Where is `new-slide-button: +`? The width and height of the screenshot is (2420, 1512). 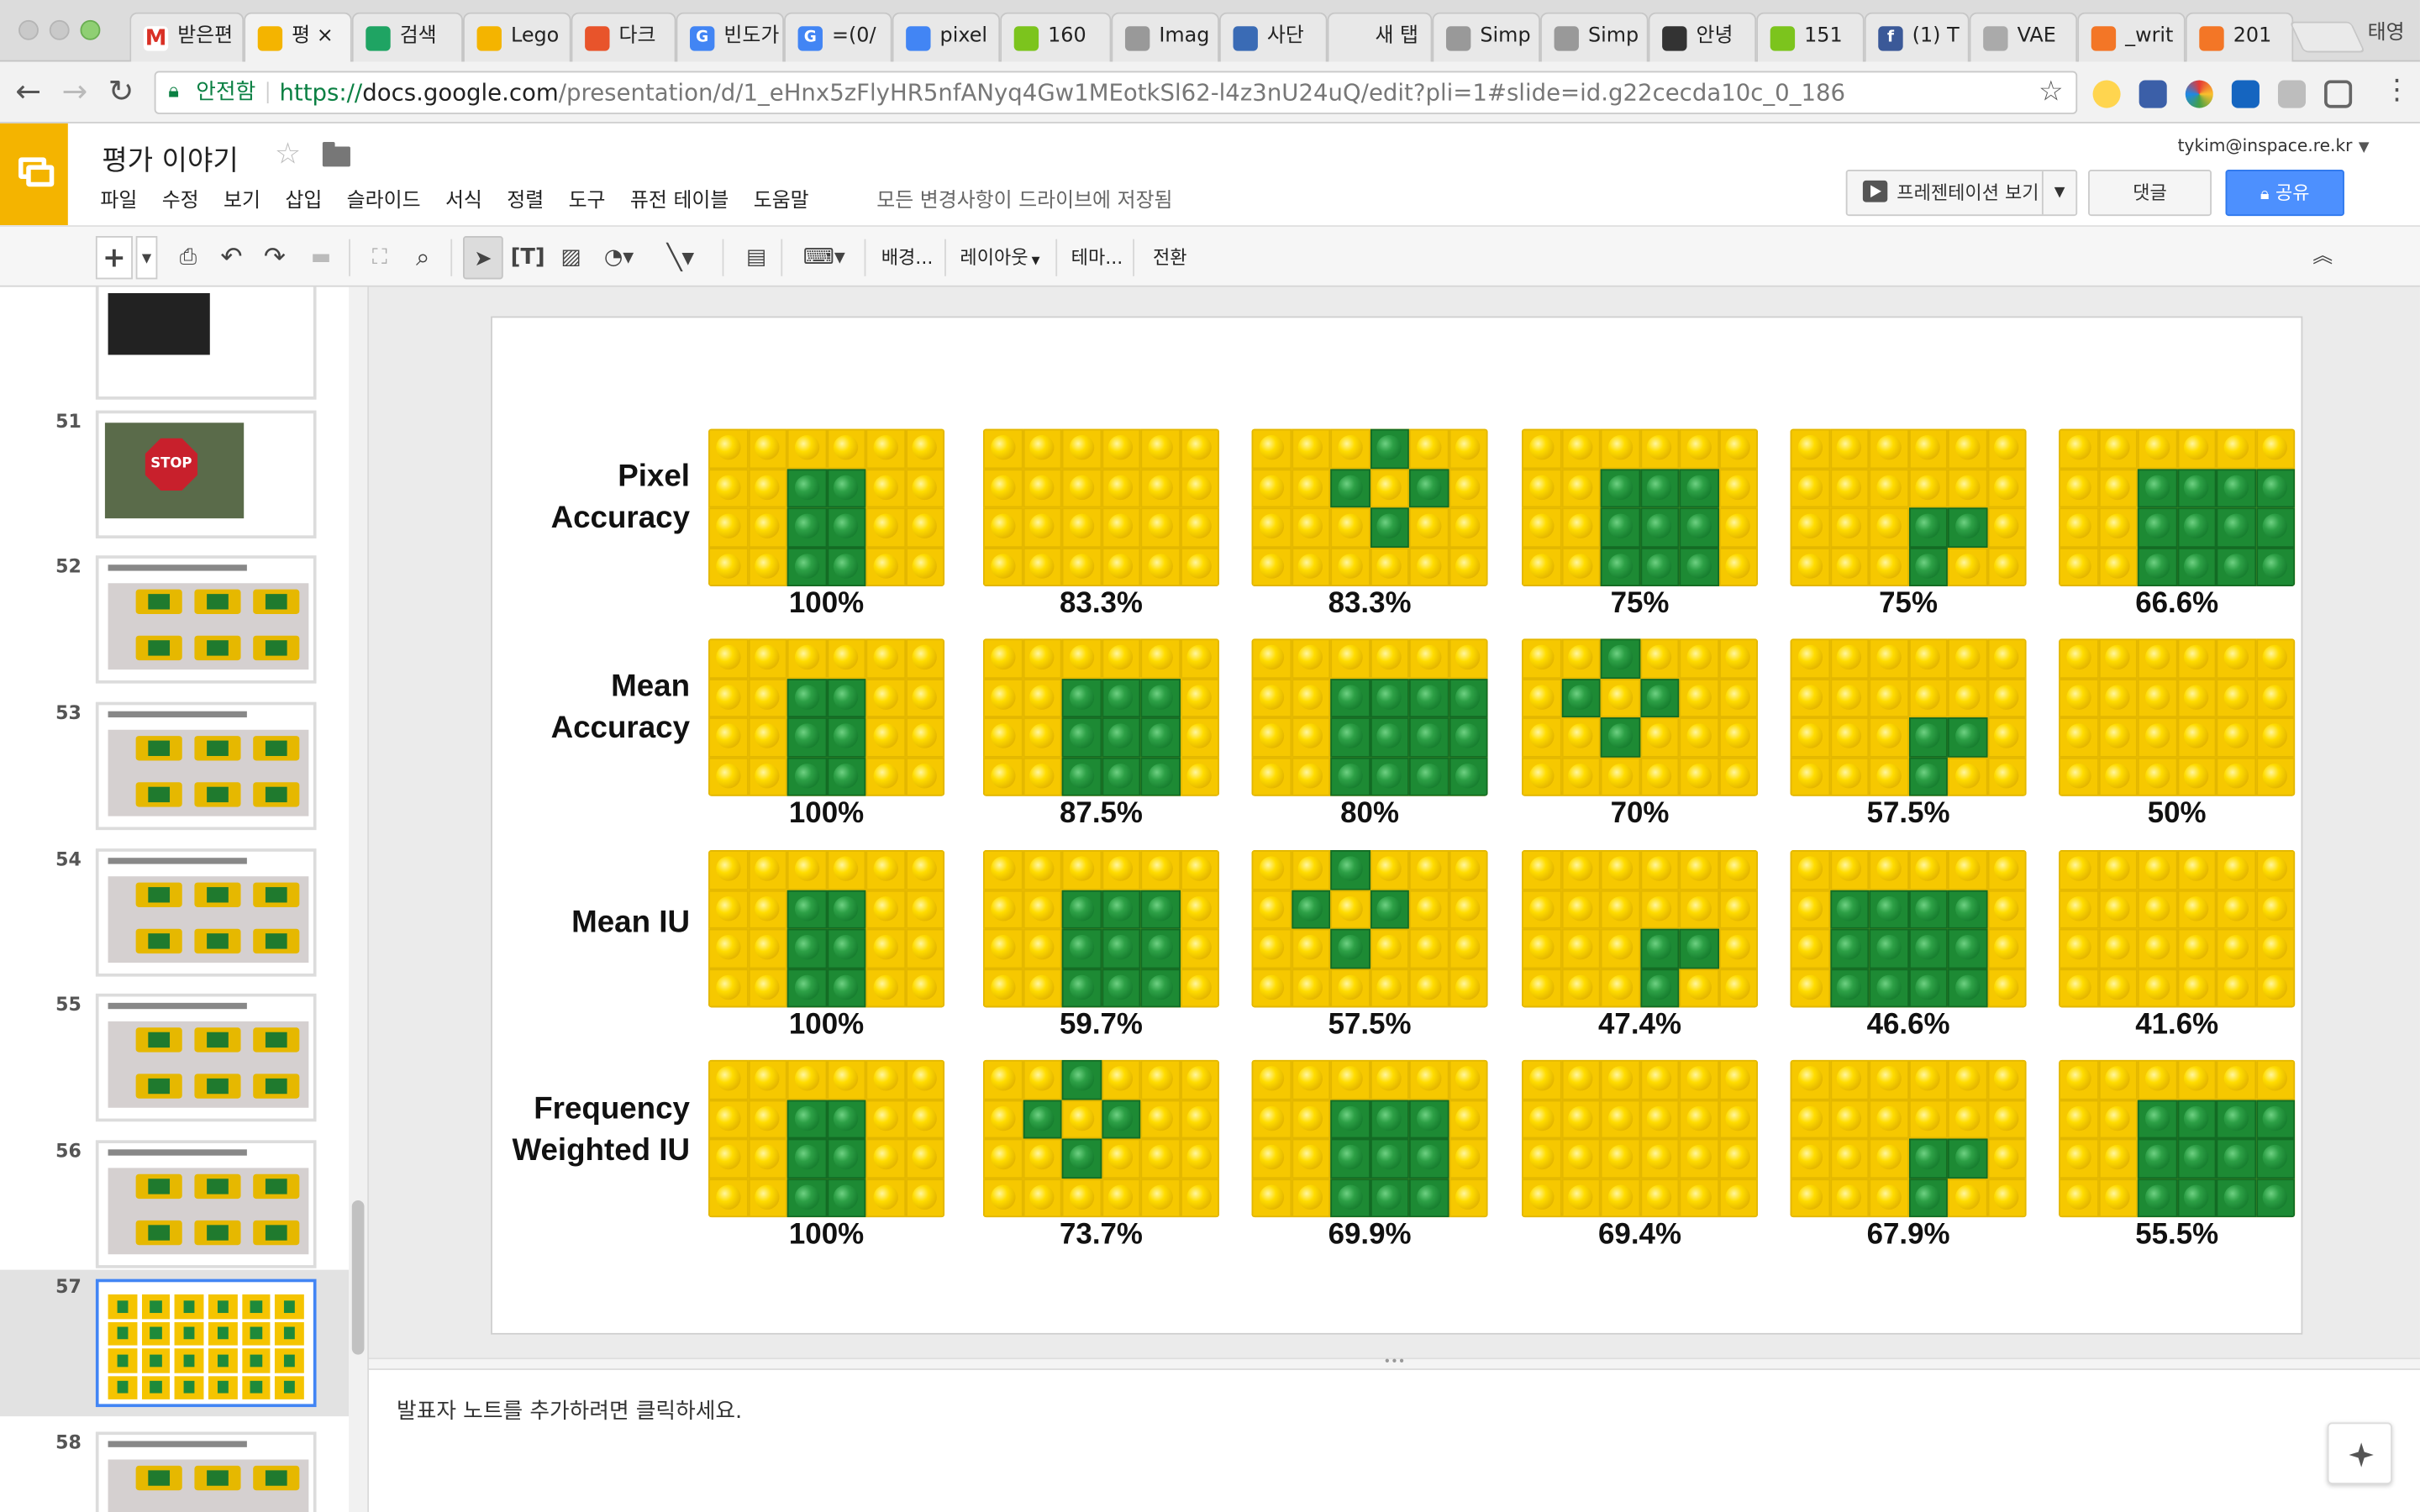 new-slide-button: + is located at coordinates (114, 258).